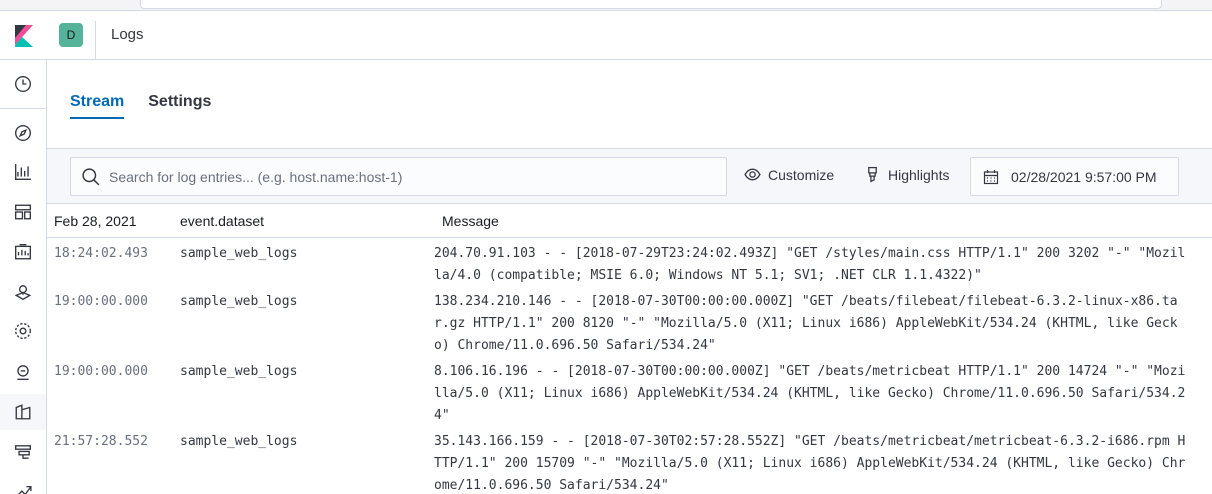 This screenshot has height=494, width=1212. I want to click on eye-icon, so click(752, 174).